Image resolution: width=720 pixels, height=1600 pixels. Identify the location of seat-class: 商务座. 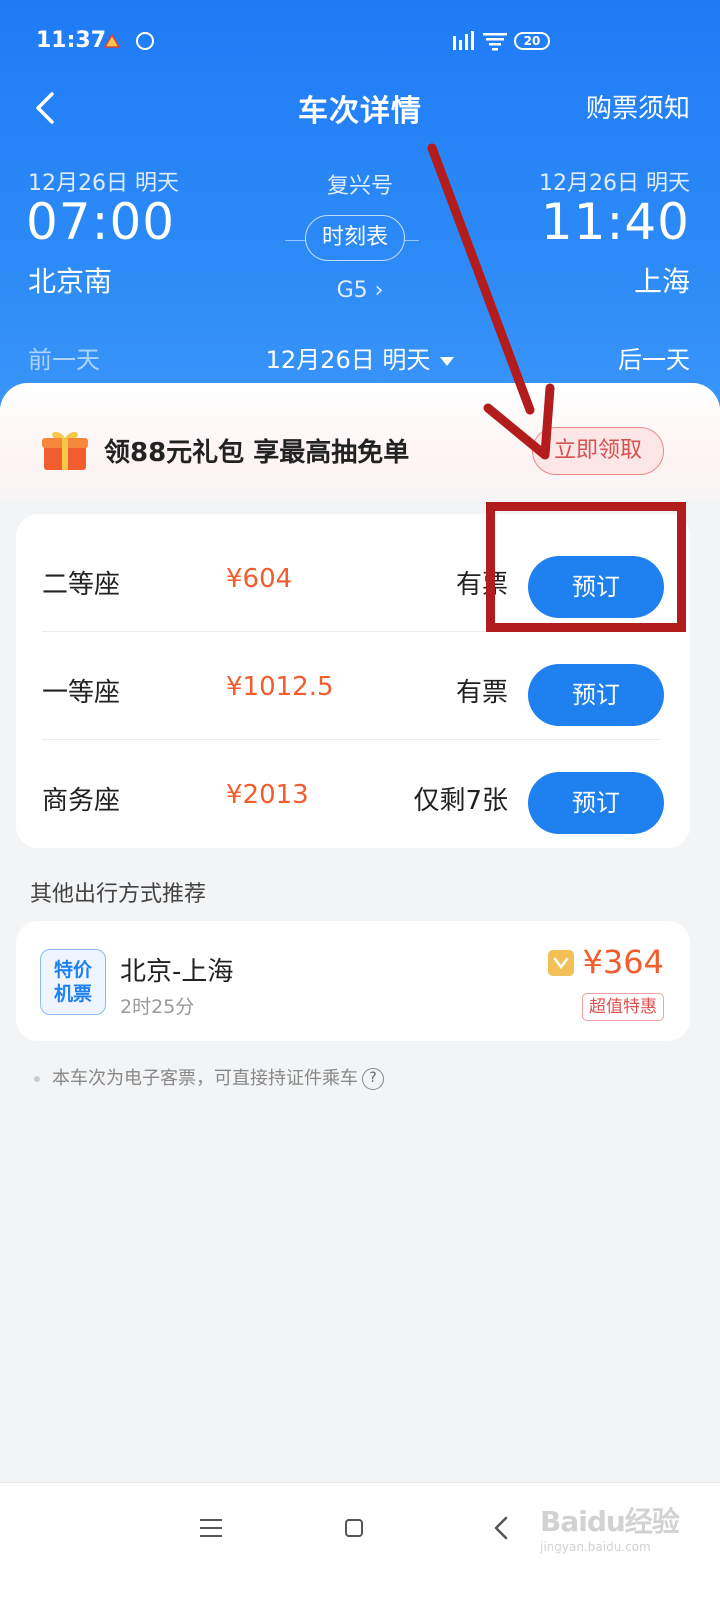
(81, 801).